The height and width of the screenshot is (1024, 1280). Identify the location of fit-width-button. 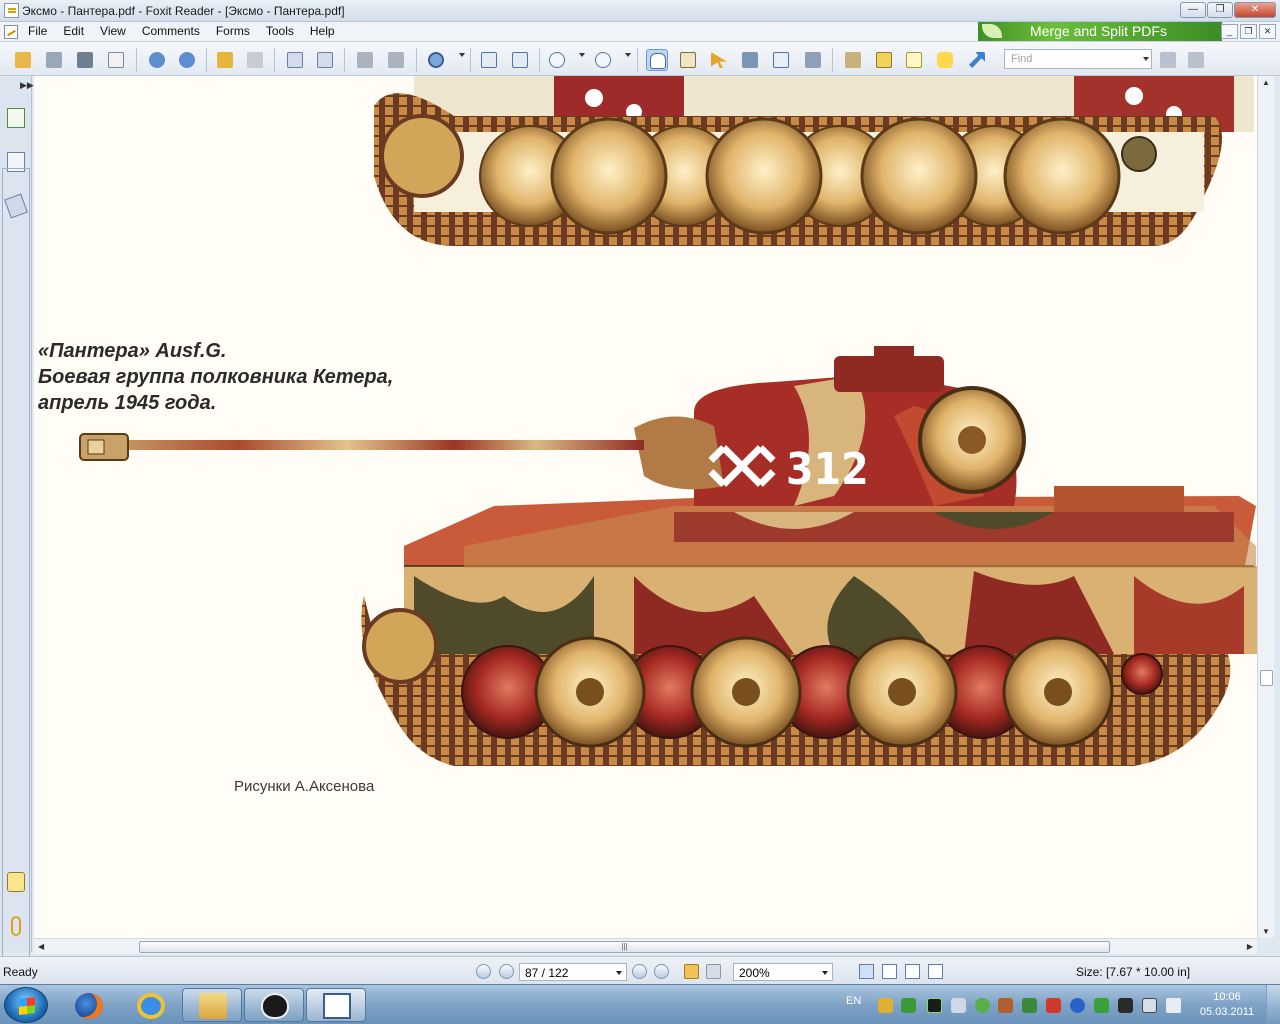
(520, 60).